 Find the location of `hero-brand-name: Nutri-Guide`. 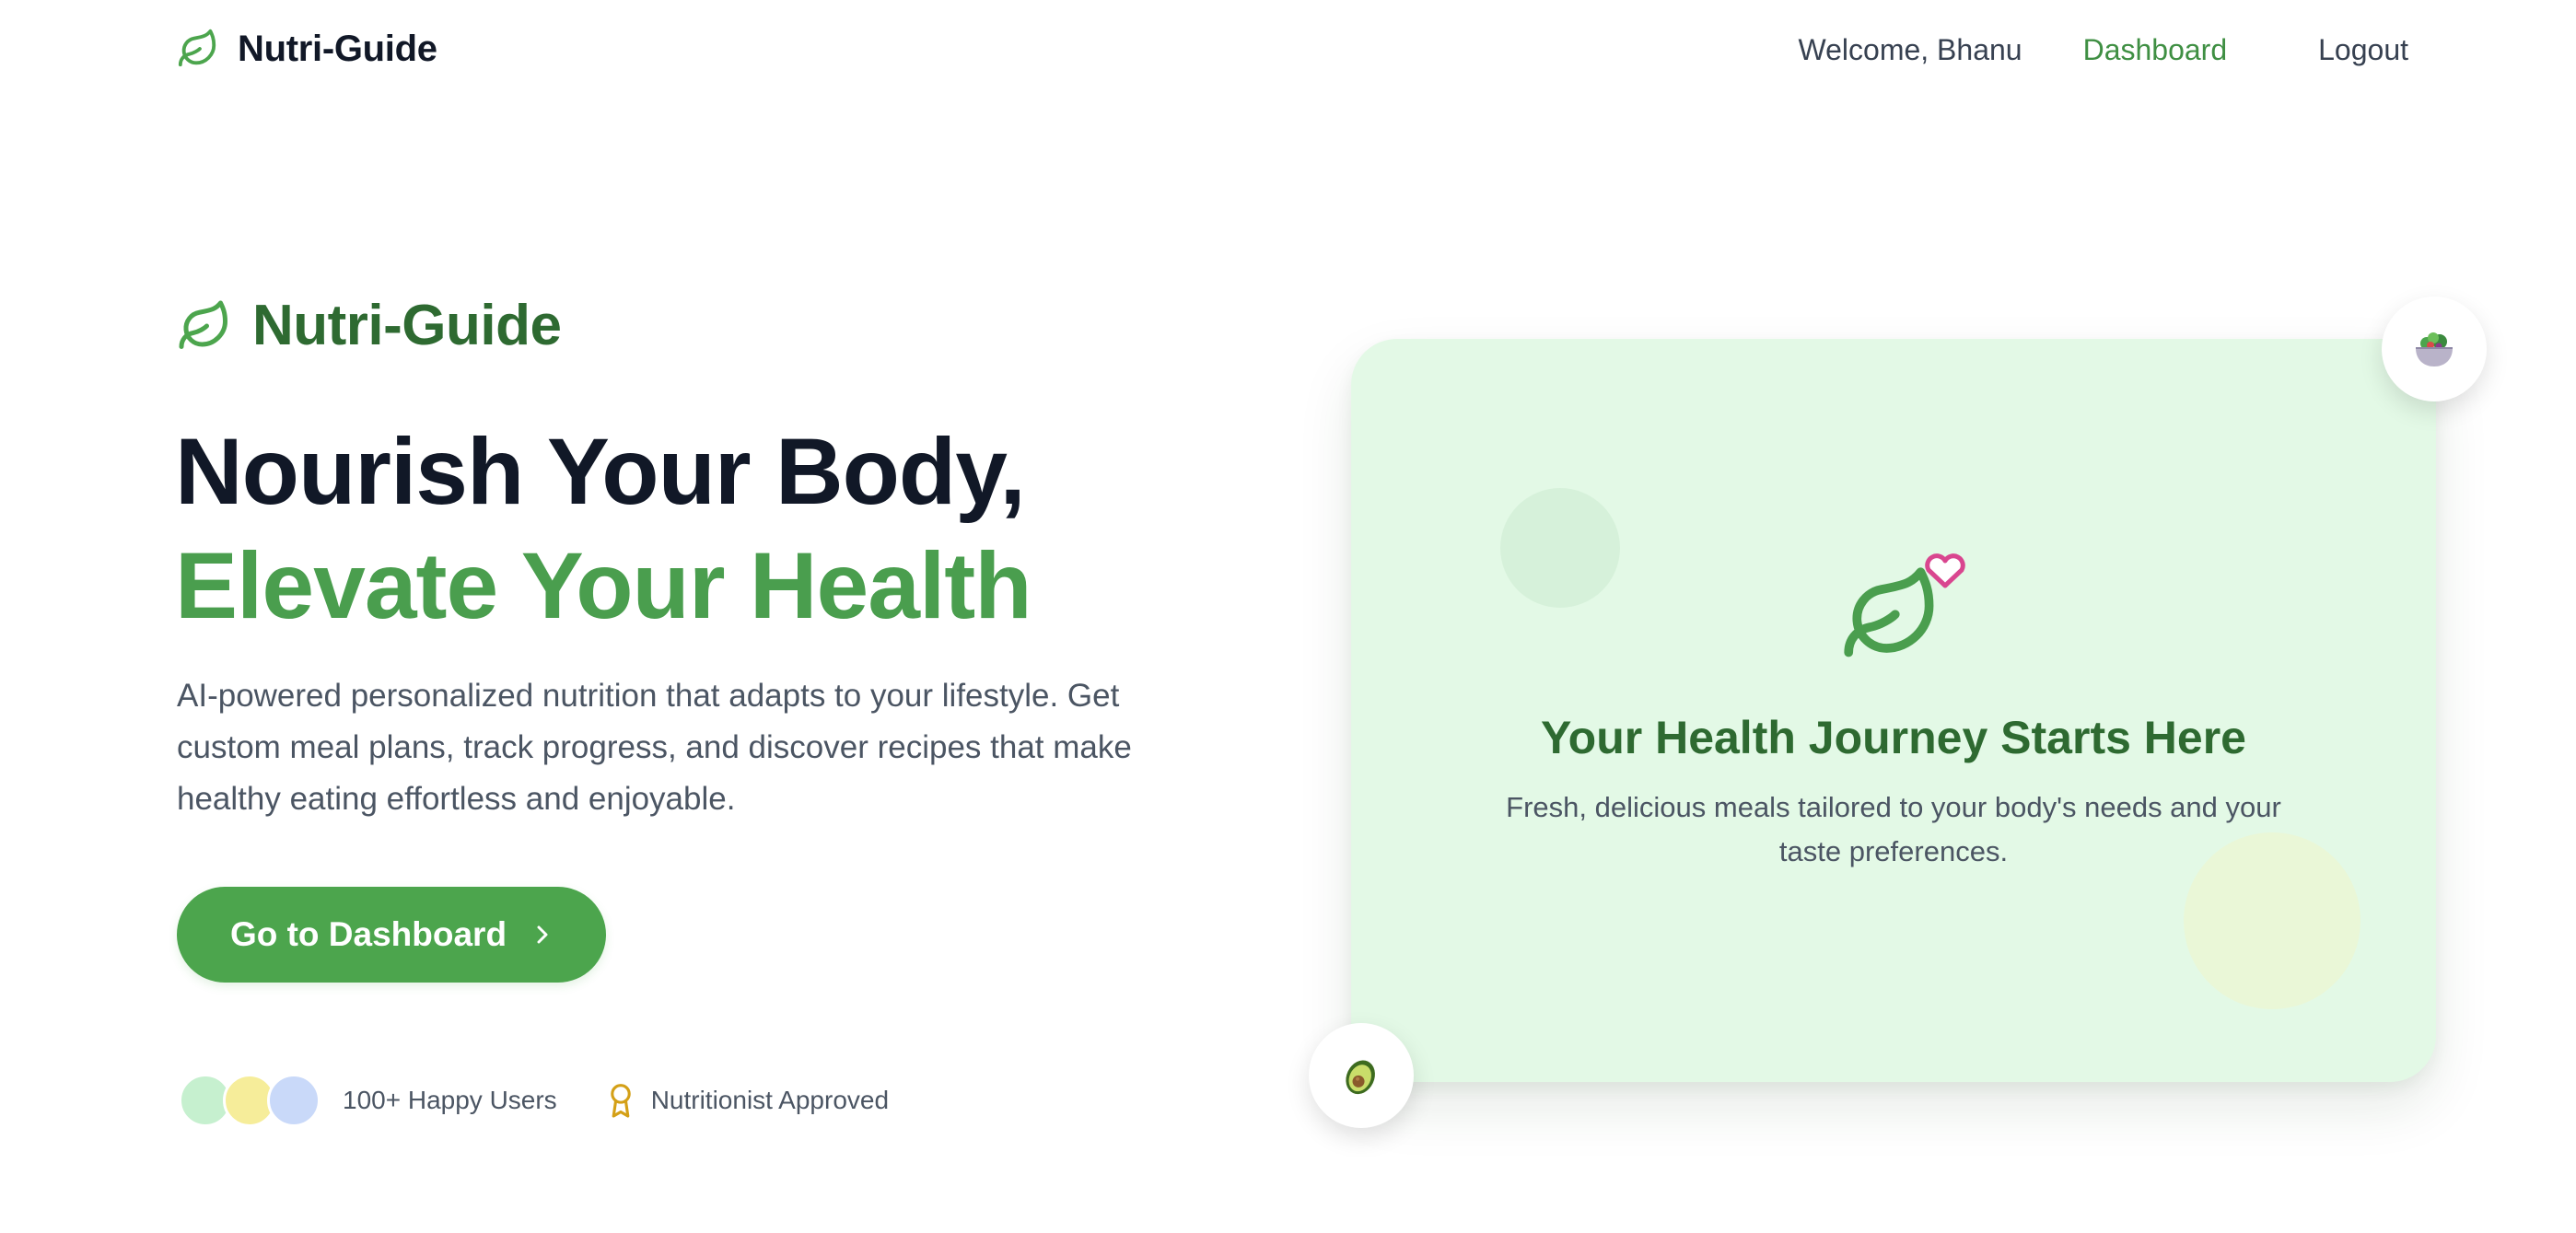

hero-brand-name: Nutri-Guide is located at coordinates (407, 325).